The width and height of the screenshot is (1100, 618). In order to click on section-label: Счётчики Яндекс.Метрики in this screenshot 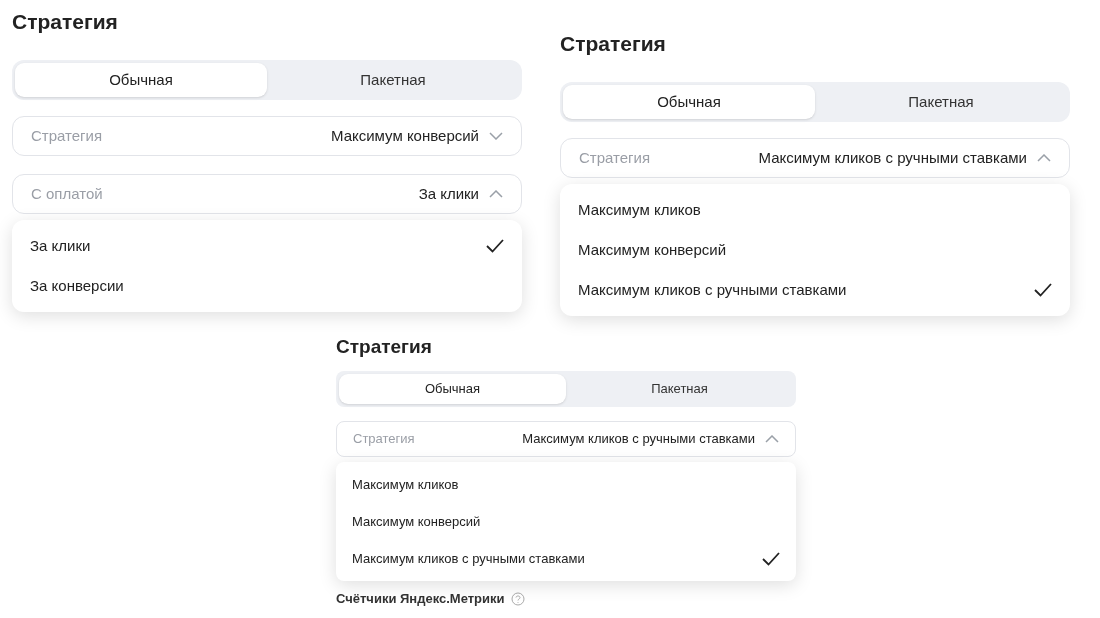, I will do `click(420, 599)`.